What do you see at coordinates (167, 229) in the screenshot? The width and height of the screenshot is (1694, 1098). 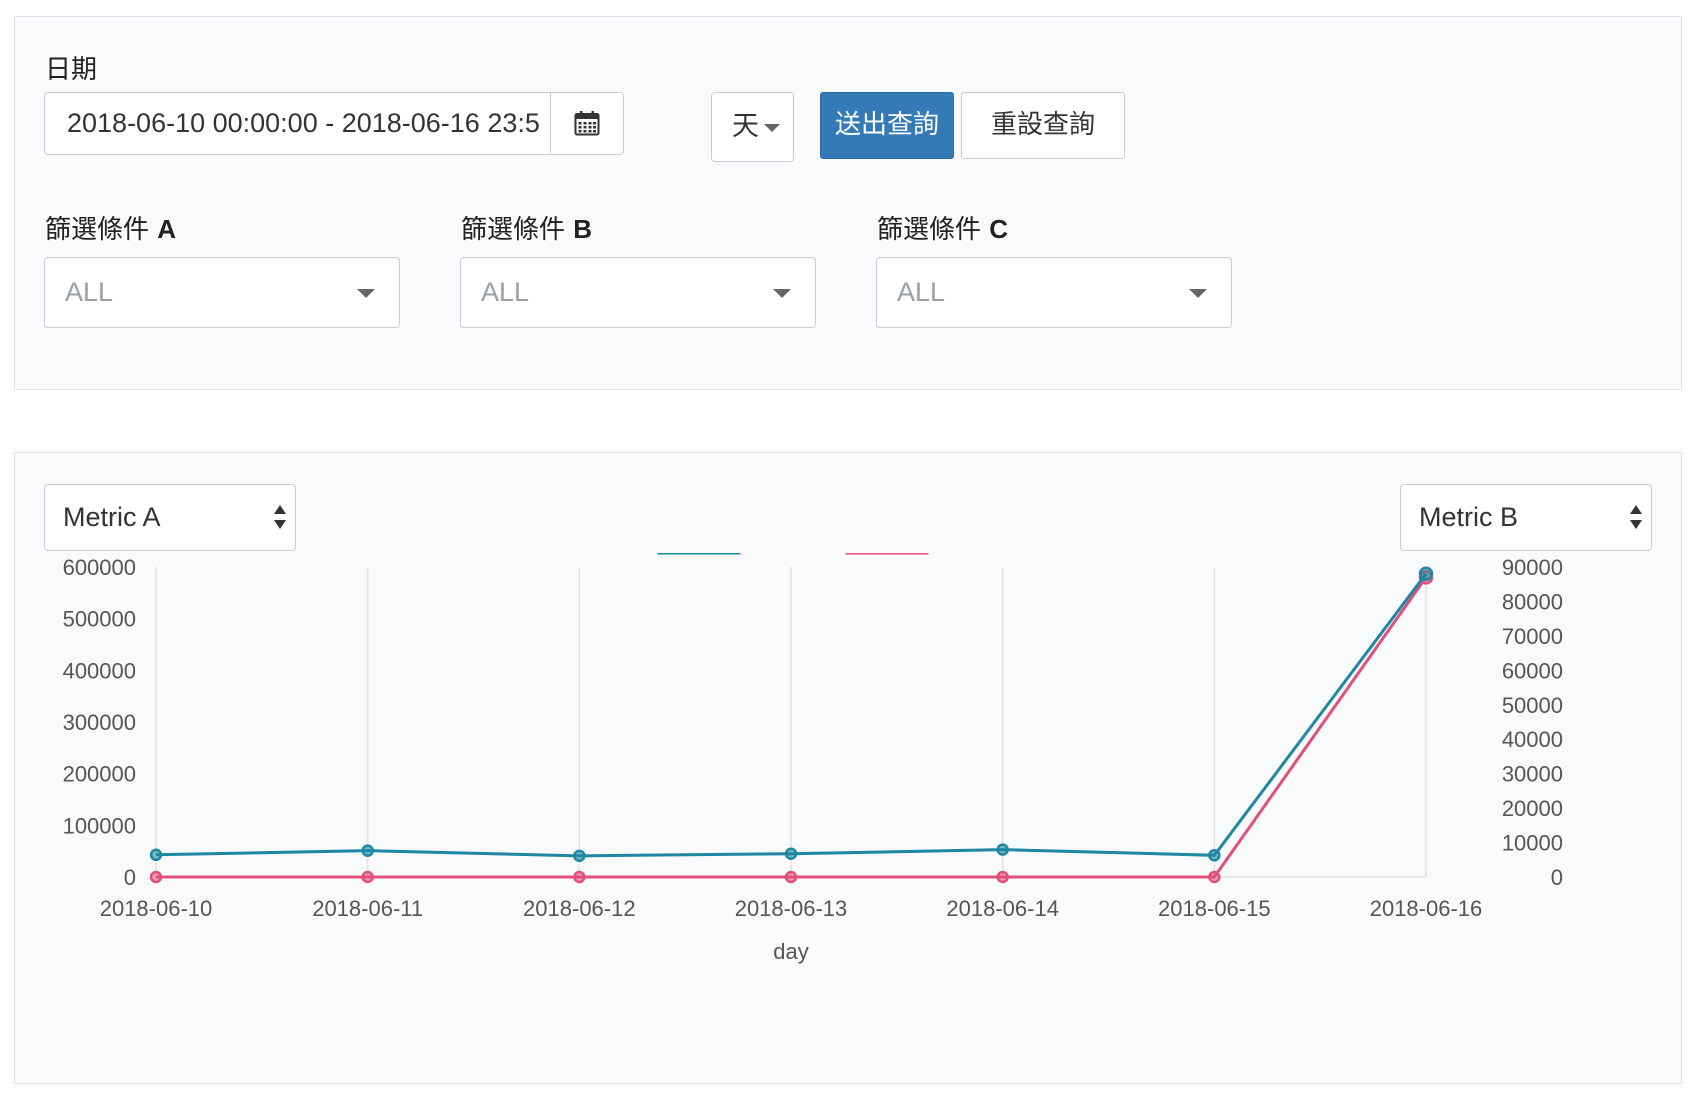 I see `filter-a-letter: A` at bounding box center [167, 229].